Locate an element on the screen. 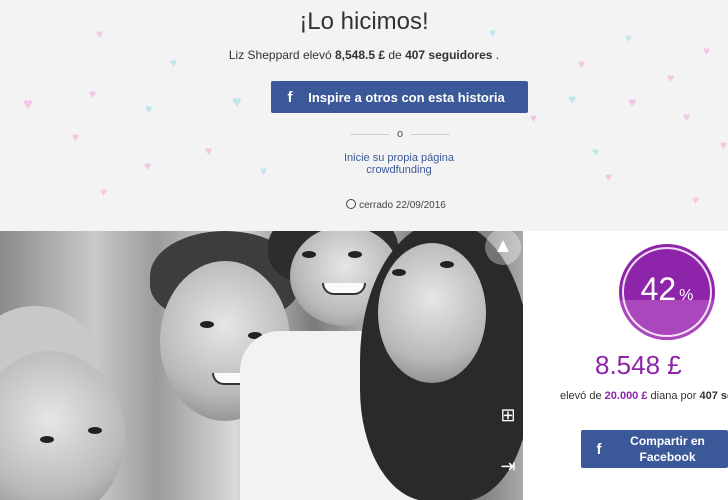 The height and width of the screenshot is (500, 728). raised-total: 8.548 £ is located at coordinates (638, 365).